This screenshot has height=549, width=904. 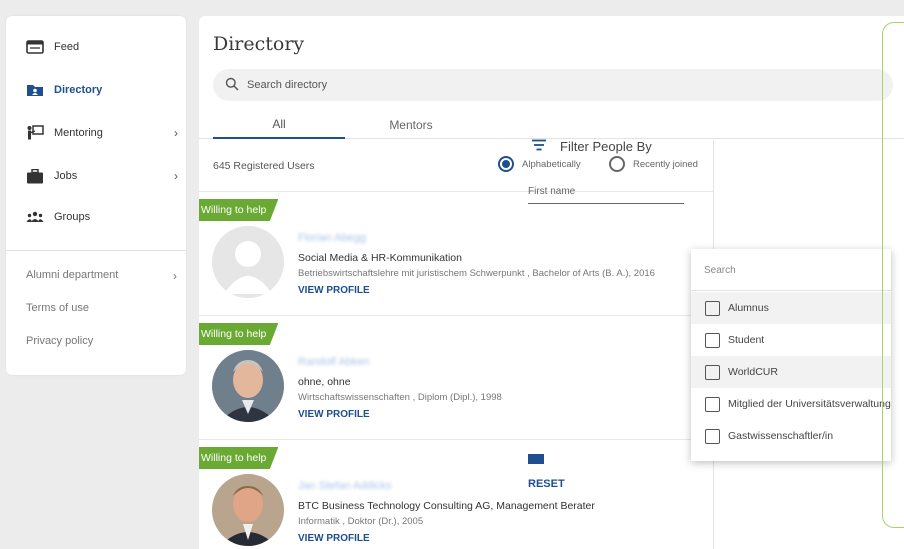 What do you see at coordinates (78, 90) in the screenshot?
I see `sidebar-item-label: Directory` at bounding box center [78, 90].